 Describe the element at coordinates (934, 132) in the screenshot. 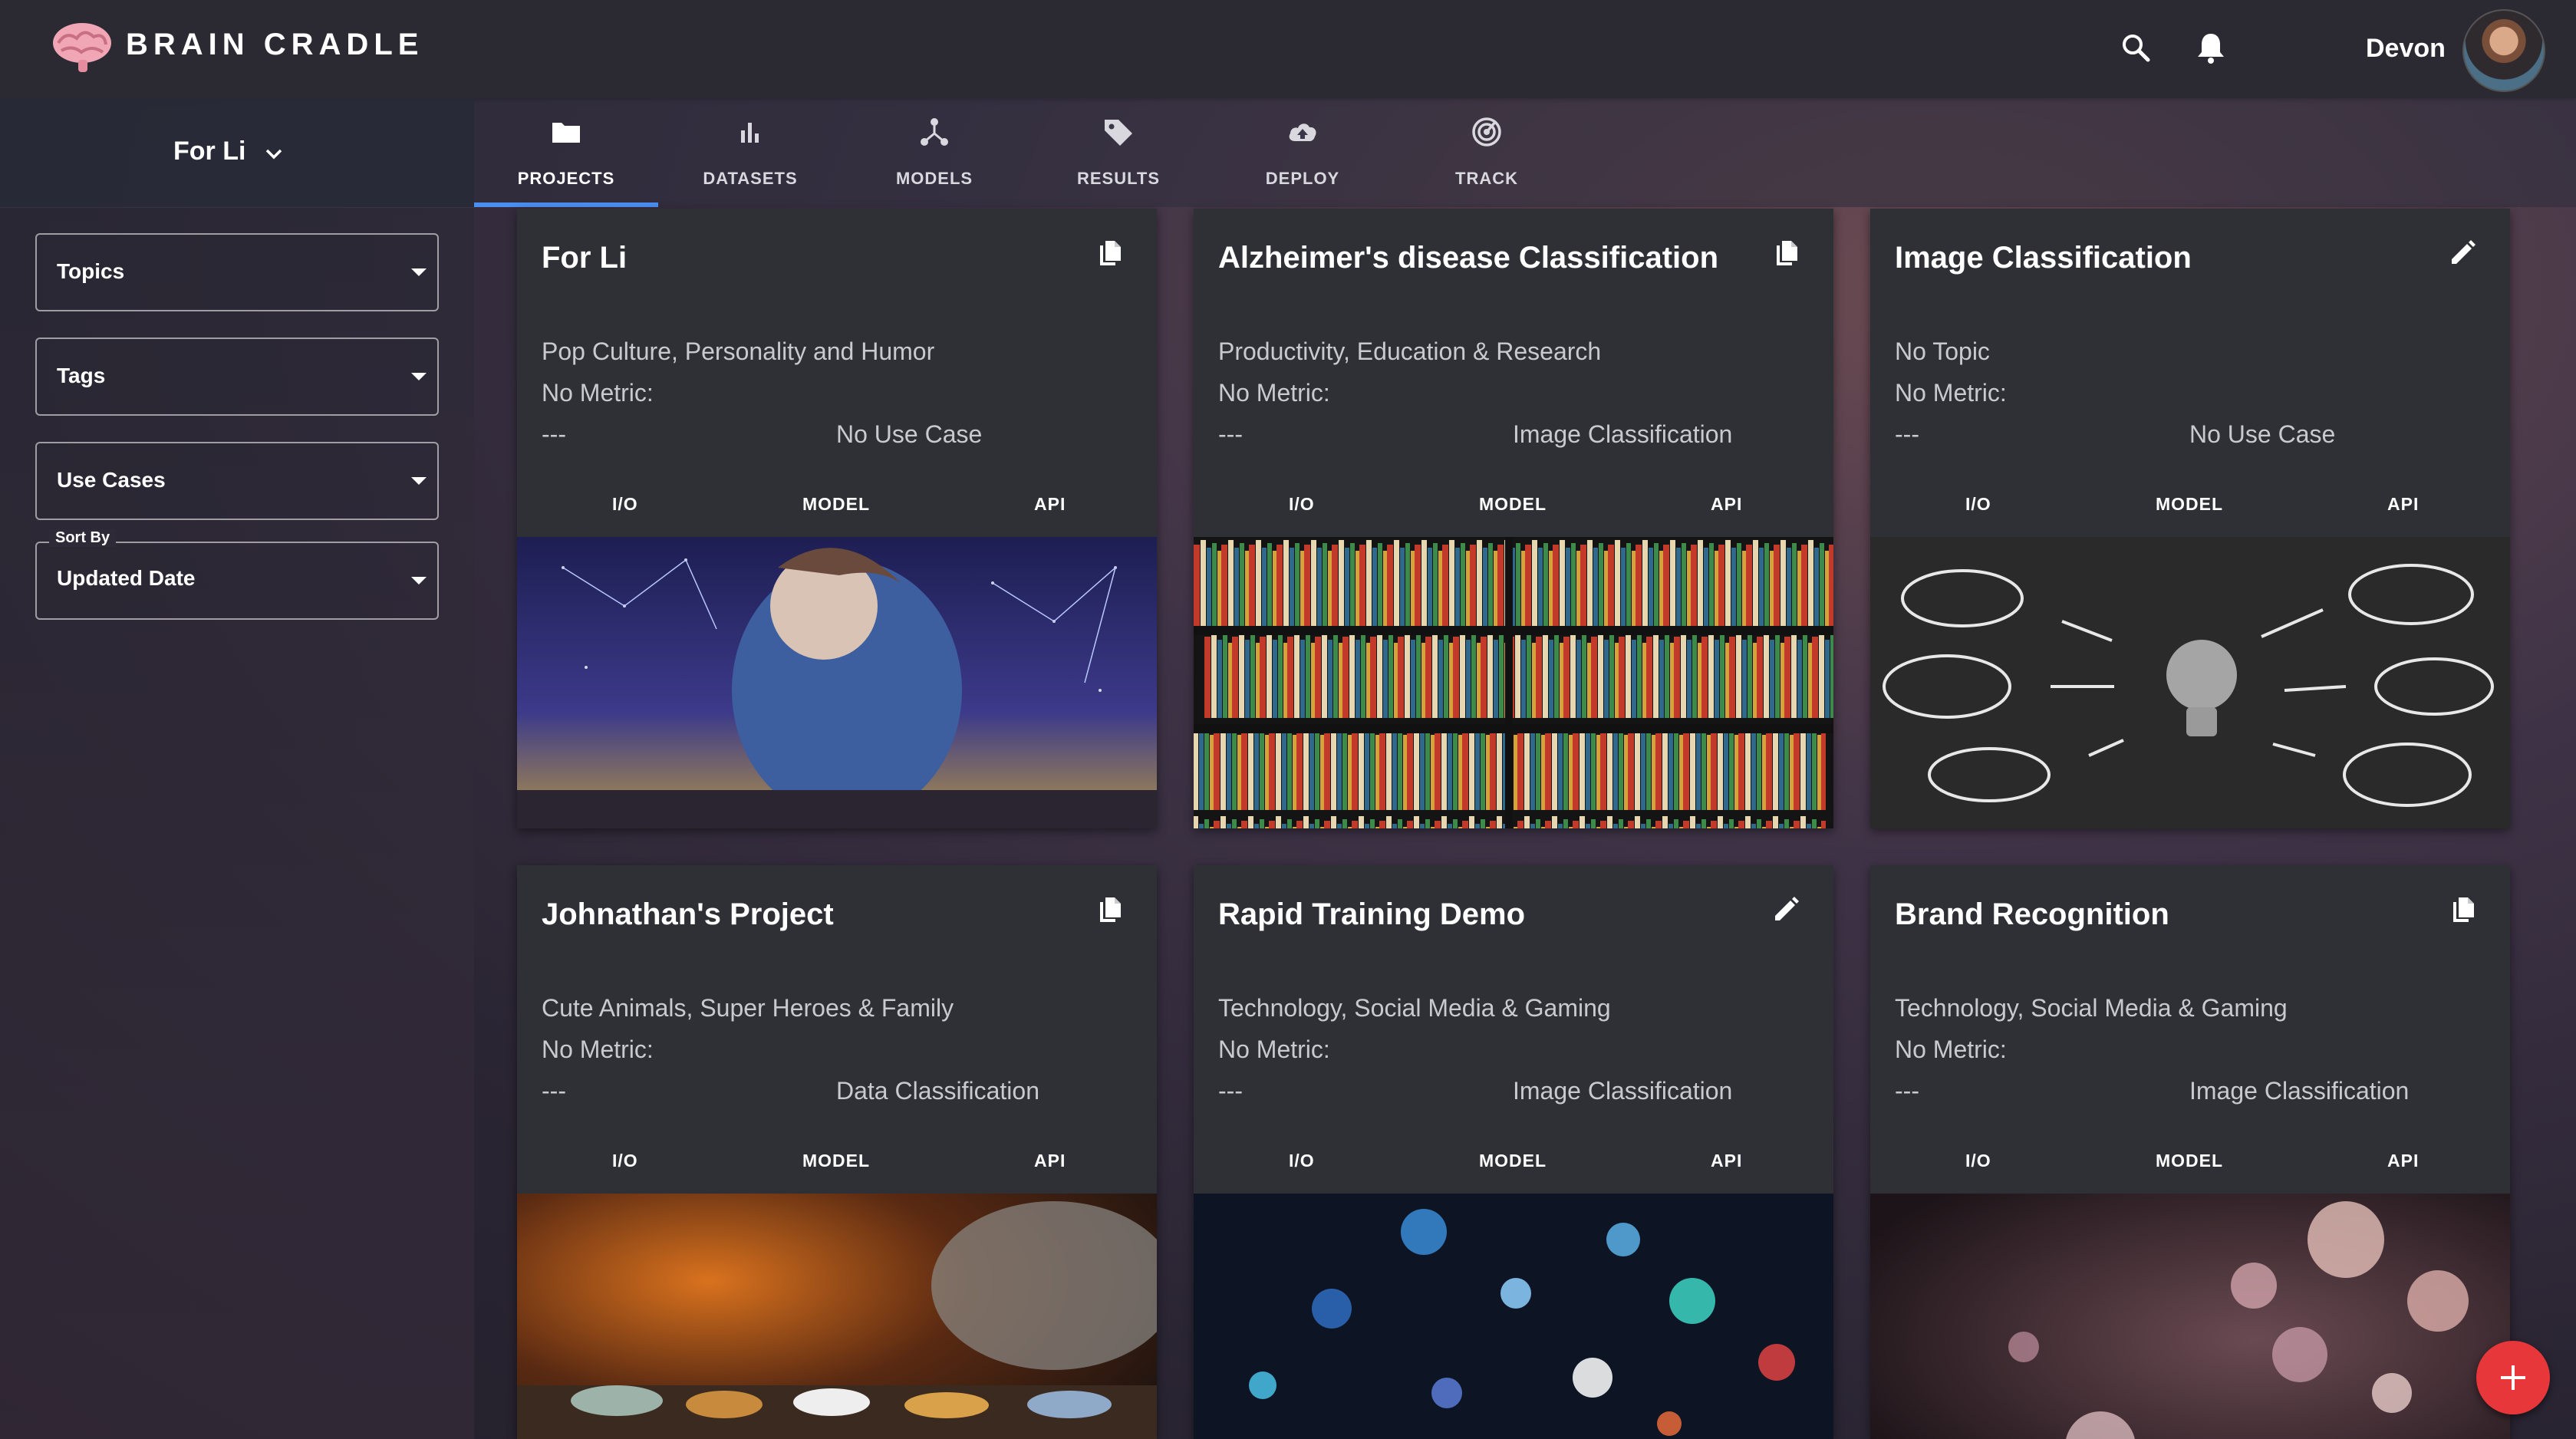

I see `network-icon` at that location.